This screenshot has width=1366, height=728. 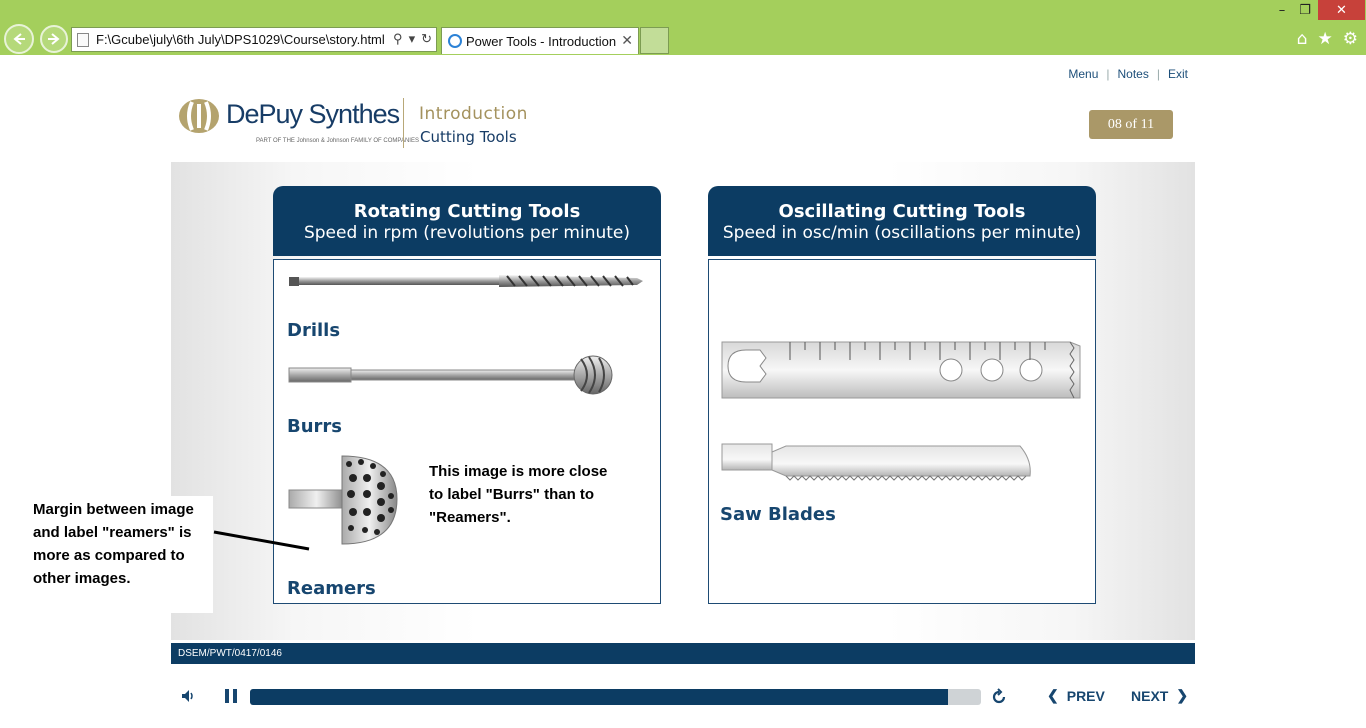 I want to click on footer-code-bar: DSEM/PWT/0417/0146, so click(x=683, y=653).